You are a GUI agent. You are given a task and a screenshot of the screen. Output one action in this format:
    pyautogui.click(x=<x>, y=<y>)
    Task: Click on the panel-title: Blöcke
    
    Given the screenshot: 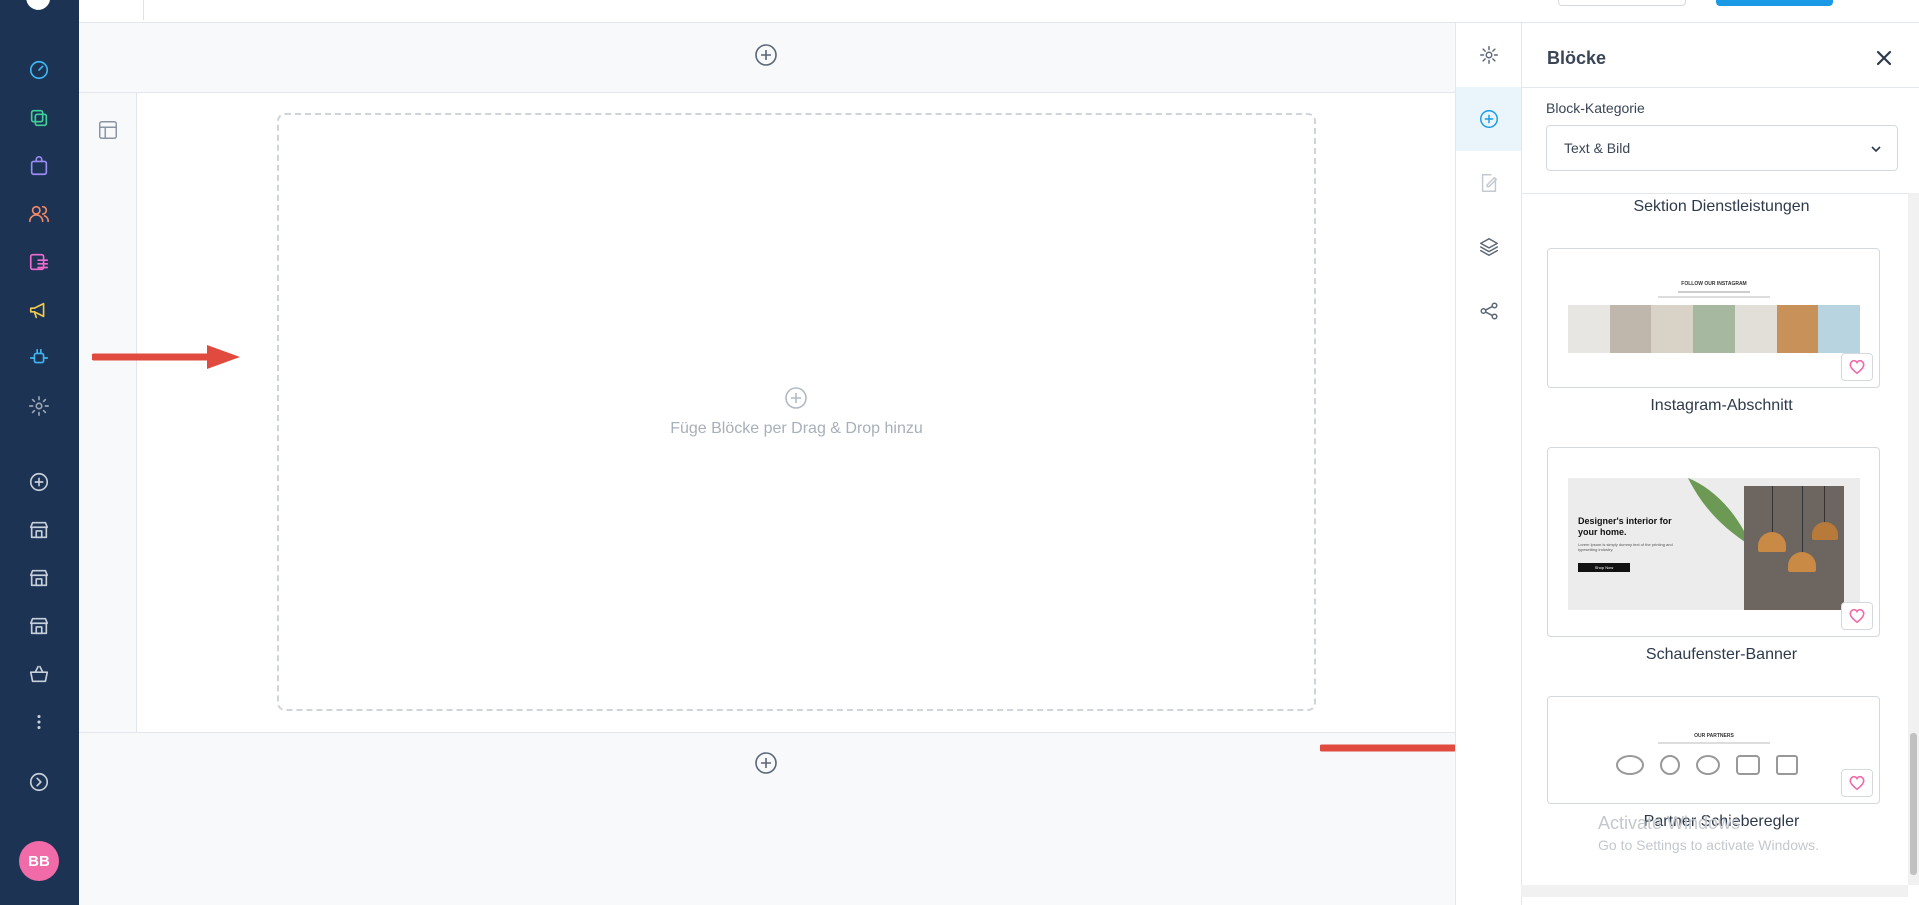 What is the action you would take?
    pyautogui.click(x=1577, y=58)
    